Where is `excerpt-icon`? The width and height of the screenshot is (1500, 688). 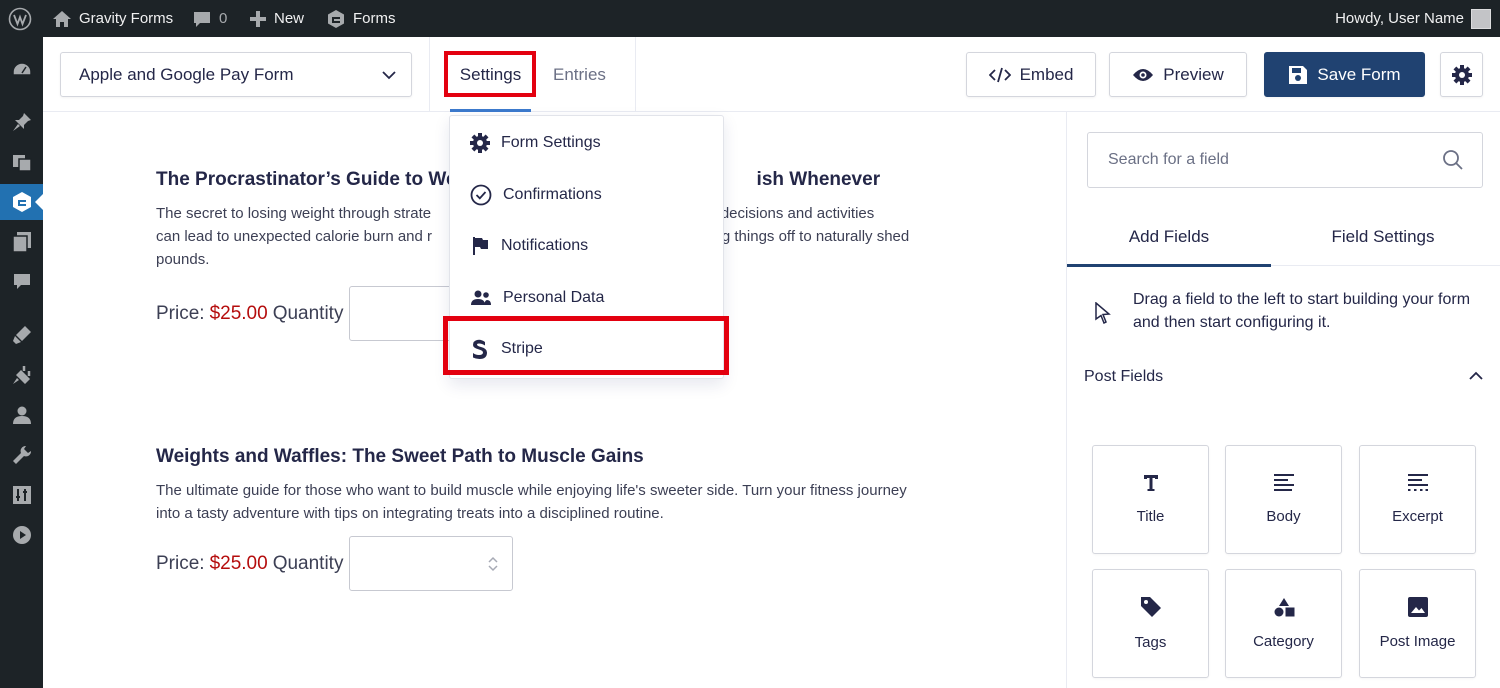 excerpt-icon is located at coordinates (1417, 482).